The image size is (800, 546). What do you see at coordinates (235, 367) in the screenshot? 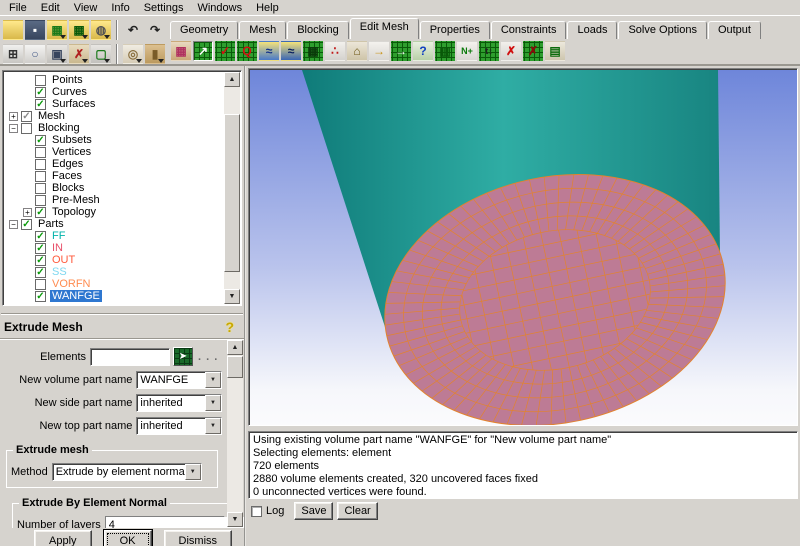
I see `form-scroll-thumb` at bounding box center [235, 367].